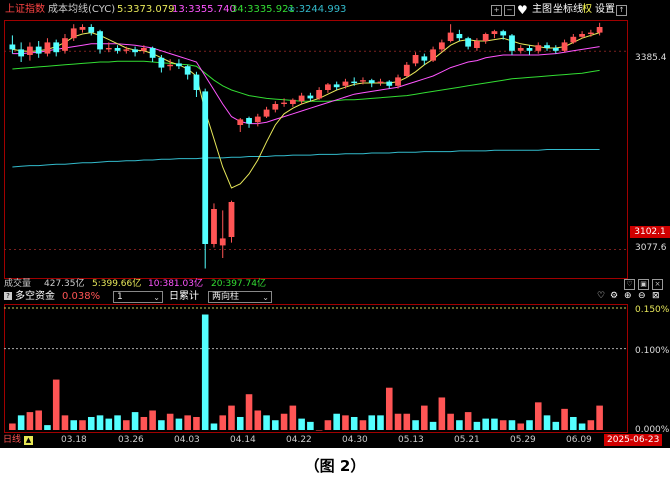 The height and width of the screenshot is (485, 670). What do you see at coordinates (656, 296) in the screenshot?
I see `close-icon: ⊠` at bounding box center [656, 296].